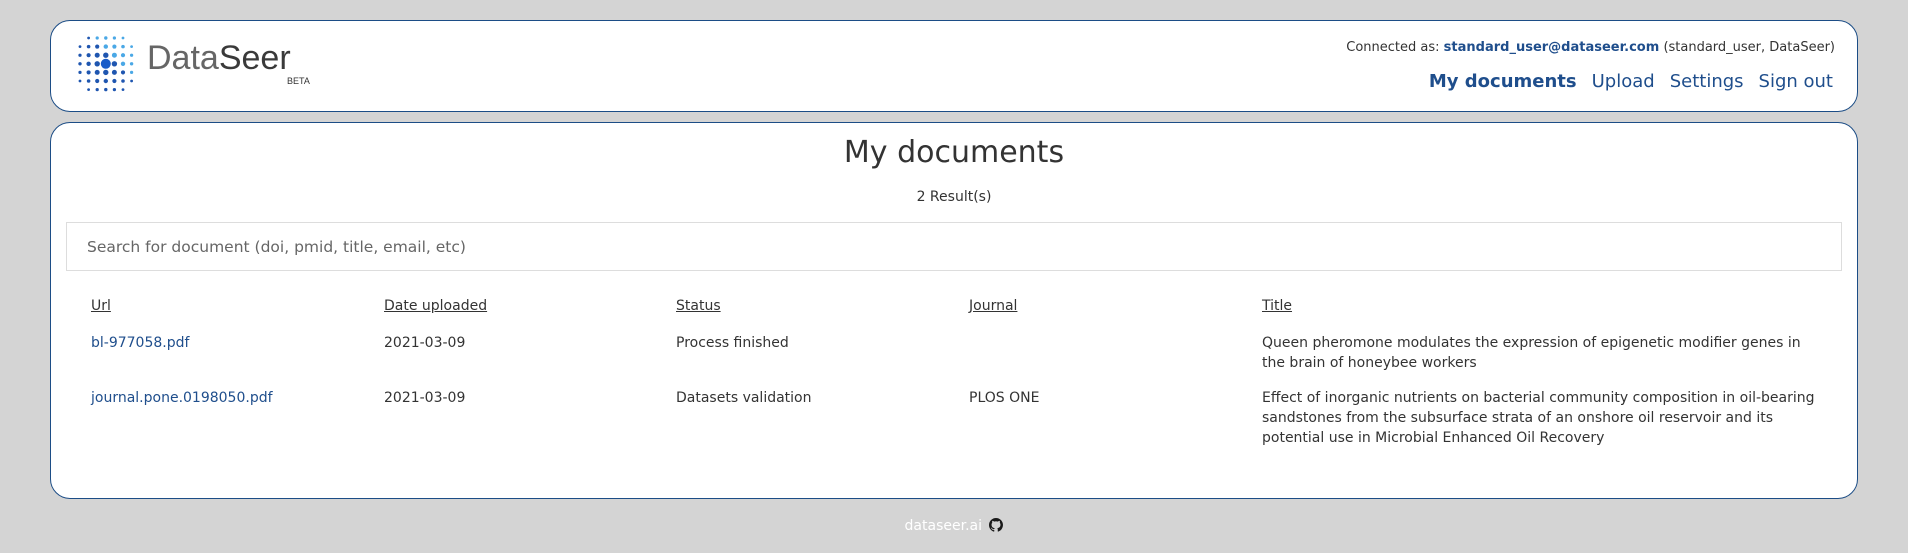 This screenshot has height=553, width=1908. Describe the element at coordinates (996, 525) in the screenshot. I see `github-icon` at that location.